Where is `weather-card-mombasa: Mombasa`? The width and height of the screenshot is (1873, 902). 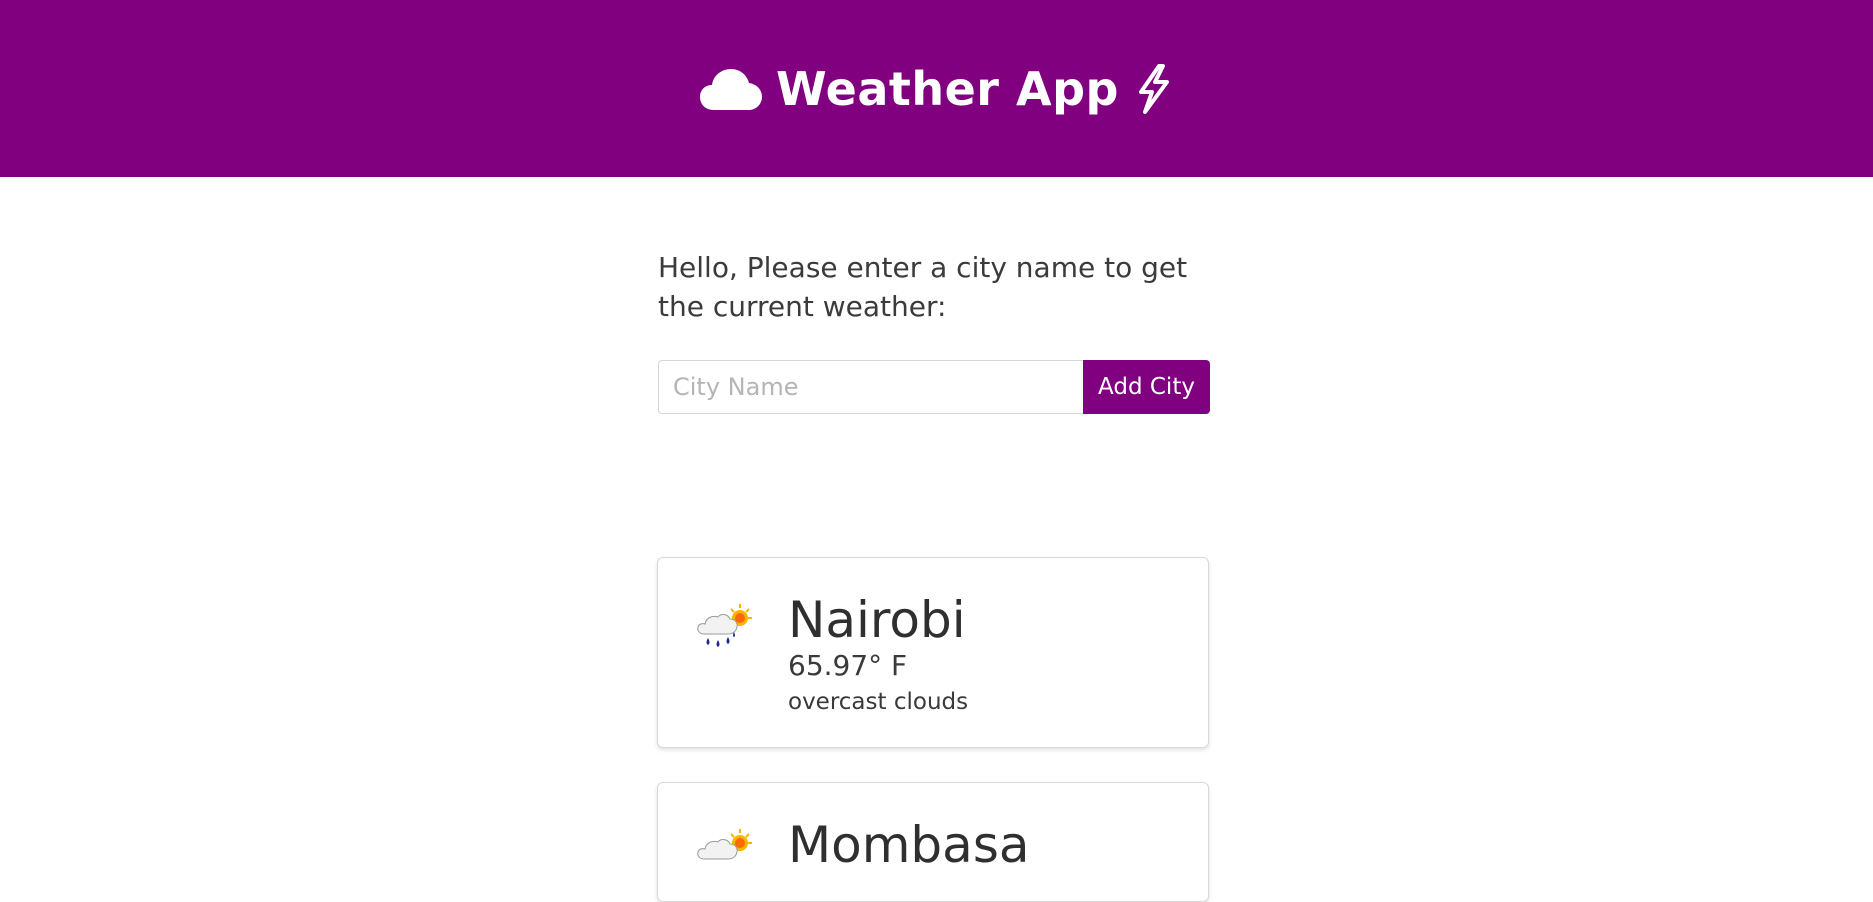
weather-card-mombasa: Mombasa is located at coordinates (933, 842).